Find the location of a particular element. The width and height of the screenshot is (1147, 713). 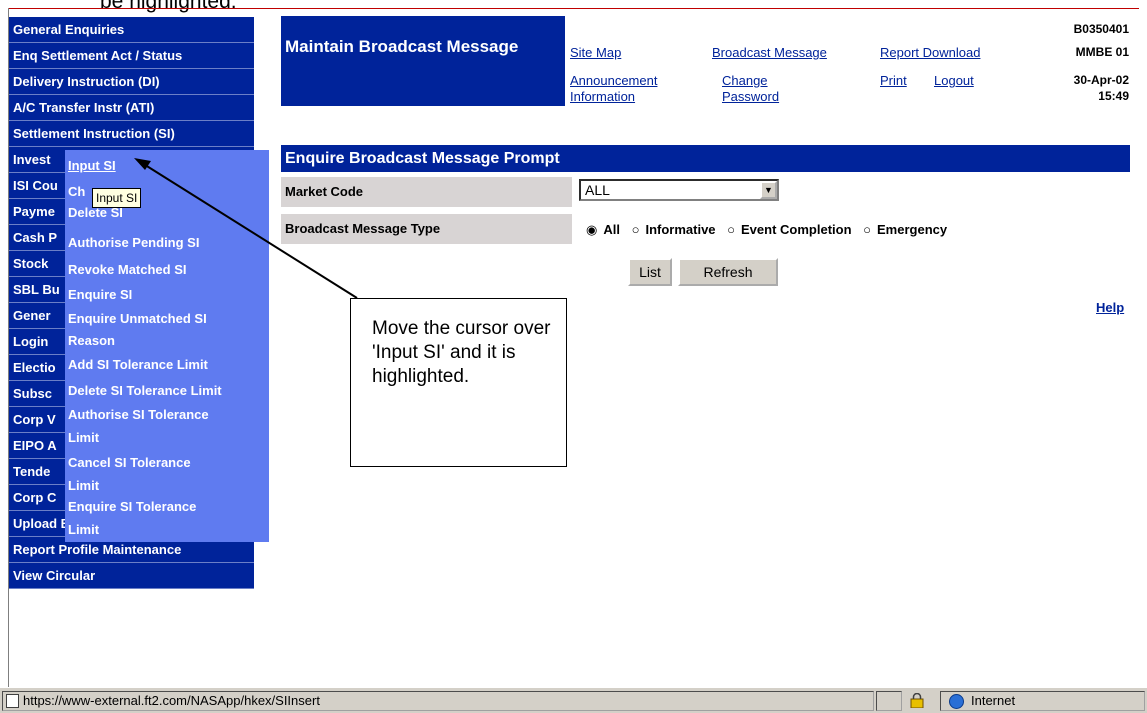

callout-arrow is located at coordinates (246, 228).